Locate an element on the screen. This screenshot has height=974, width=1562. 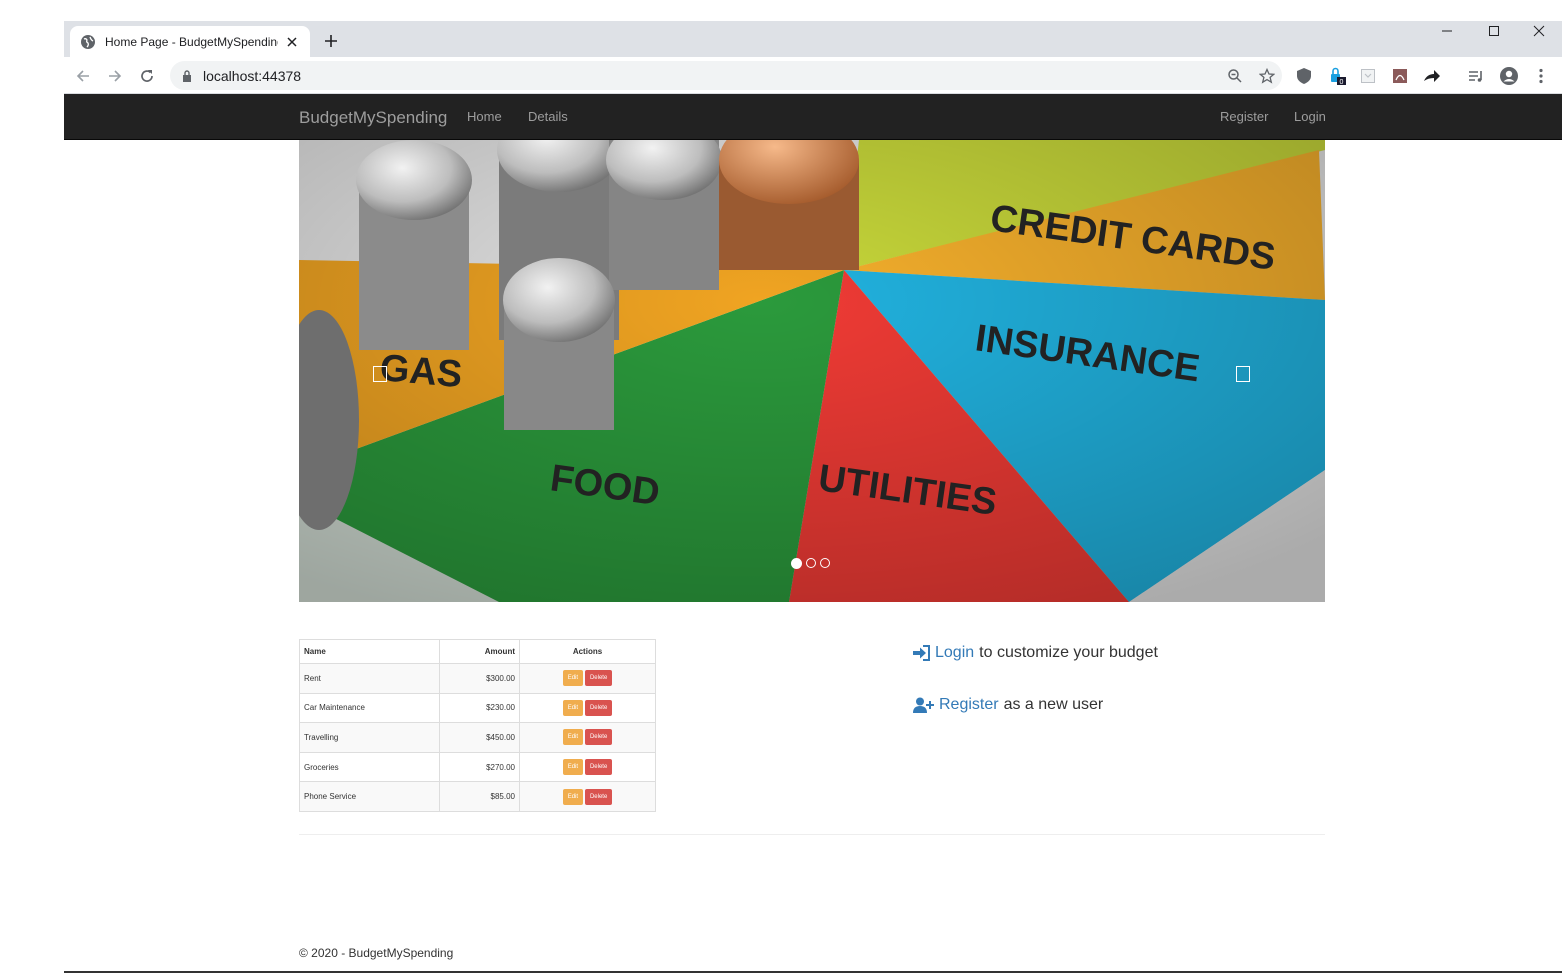
header-name: Name is located at coordinates (369, 651).